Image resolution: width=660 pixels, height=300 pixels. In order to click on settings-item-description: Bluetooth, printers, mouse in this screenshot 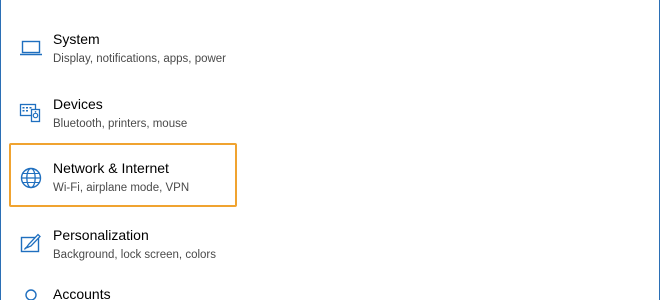, I will do `click(120, 124)`.